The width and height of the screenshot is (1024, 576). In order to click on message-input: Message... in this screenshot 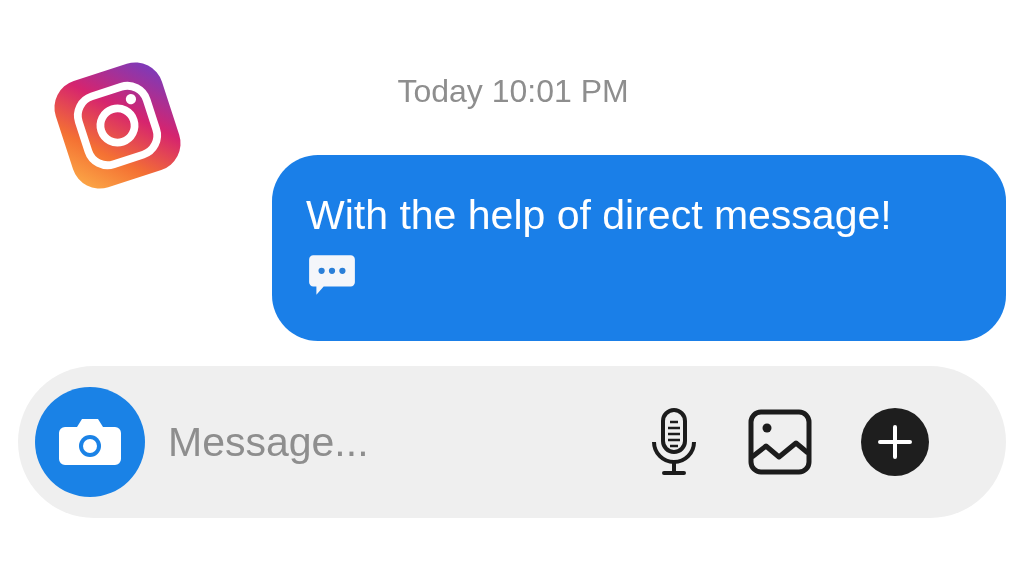, I will do `click(384, 442)`.